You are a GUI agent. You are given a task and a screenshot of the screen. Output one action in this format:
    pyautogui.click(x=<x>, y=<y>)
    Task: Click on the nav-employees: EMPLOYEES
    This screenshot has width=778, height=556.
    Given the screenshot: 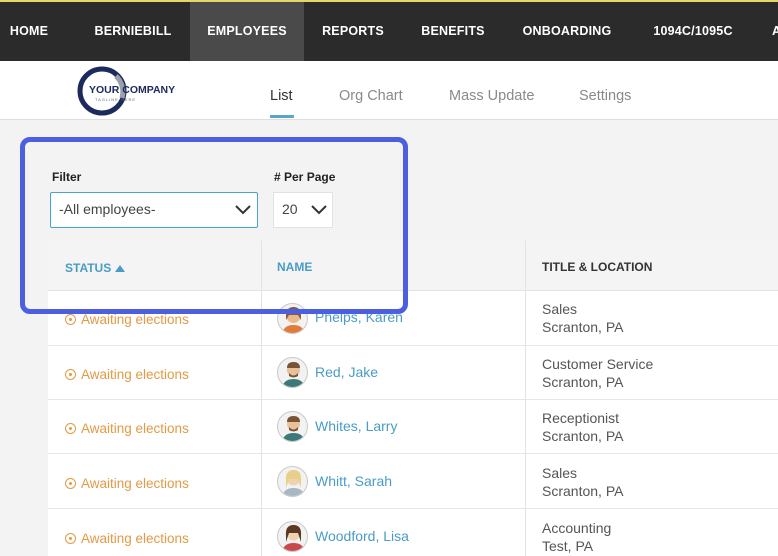 What is the action you would take?
    pyautogui.click(x=247, y=31)
    